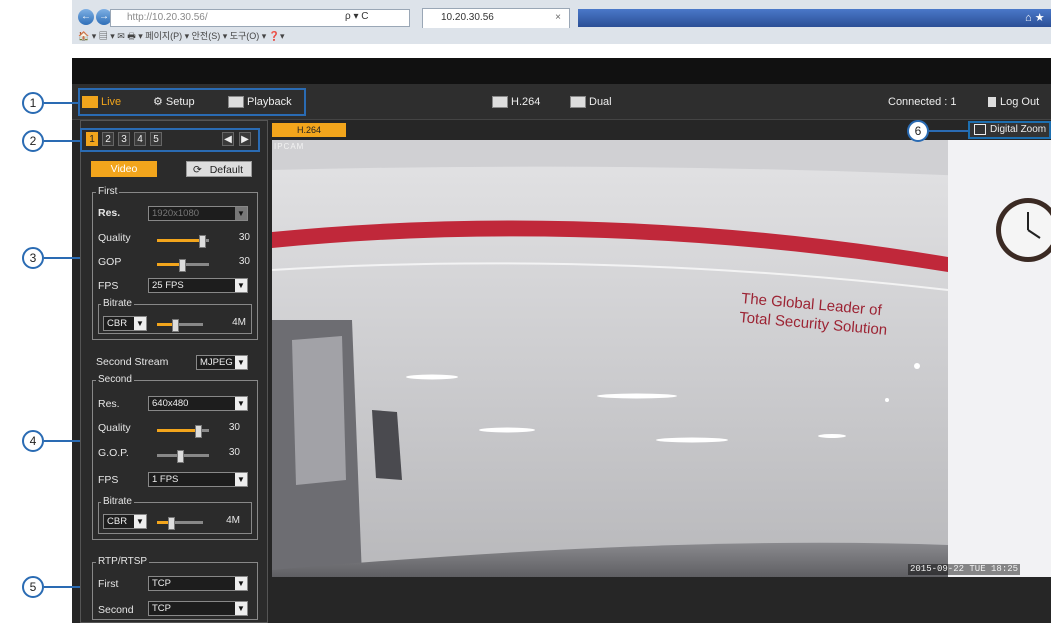 The height and width of the screenshot is (623, 1051). Describe the element at coordinates (116, 610) in the screenshot. I see `rtp-second-label: Second` at that location.